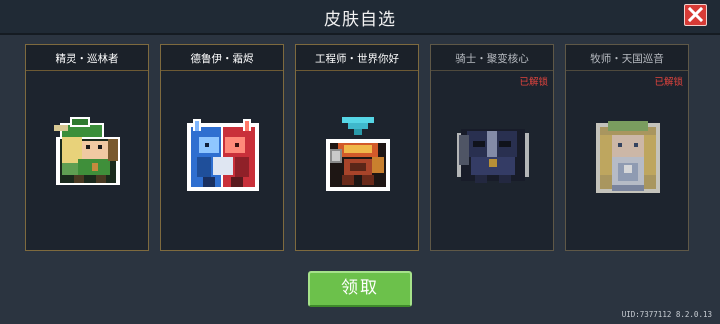 This screenshot has height=324, width=720. I want to click on page-title: 皮肤自选, so click(360, 20).